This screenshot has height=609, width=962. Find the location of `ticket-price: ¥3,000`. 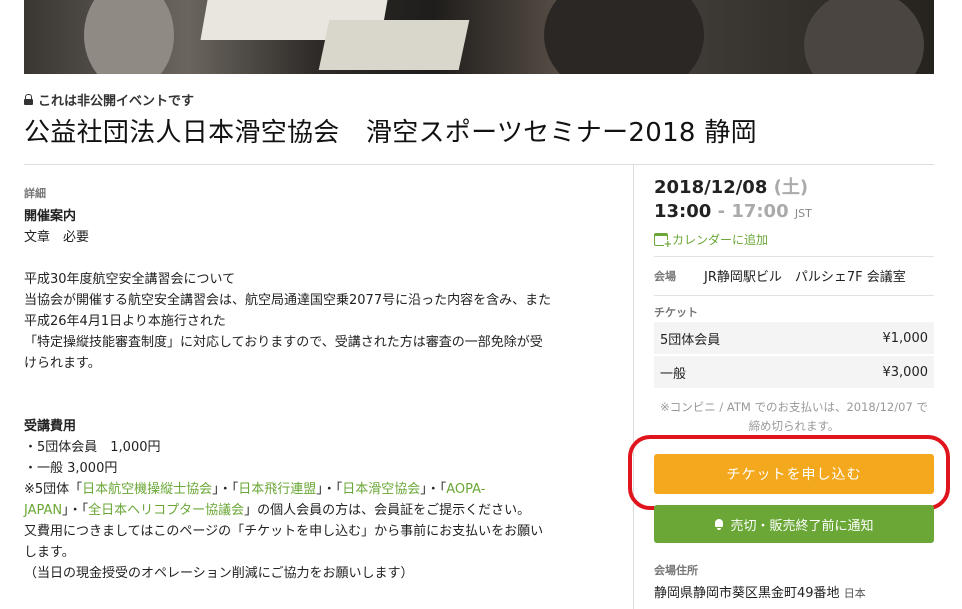

ticket-price: ¥3,000 is located at coordinates (905, 372).